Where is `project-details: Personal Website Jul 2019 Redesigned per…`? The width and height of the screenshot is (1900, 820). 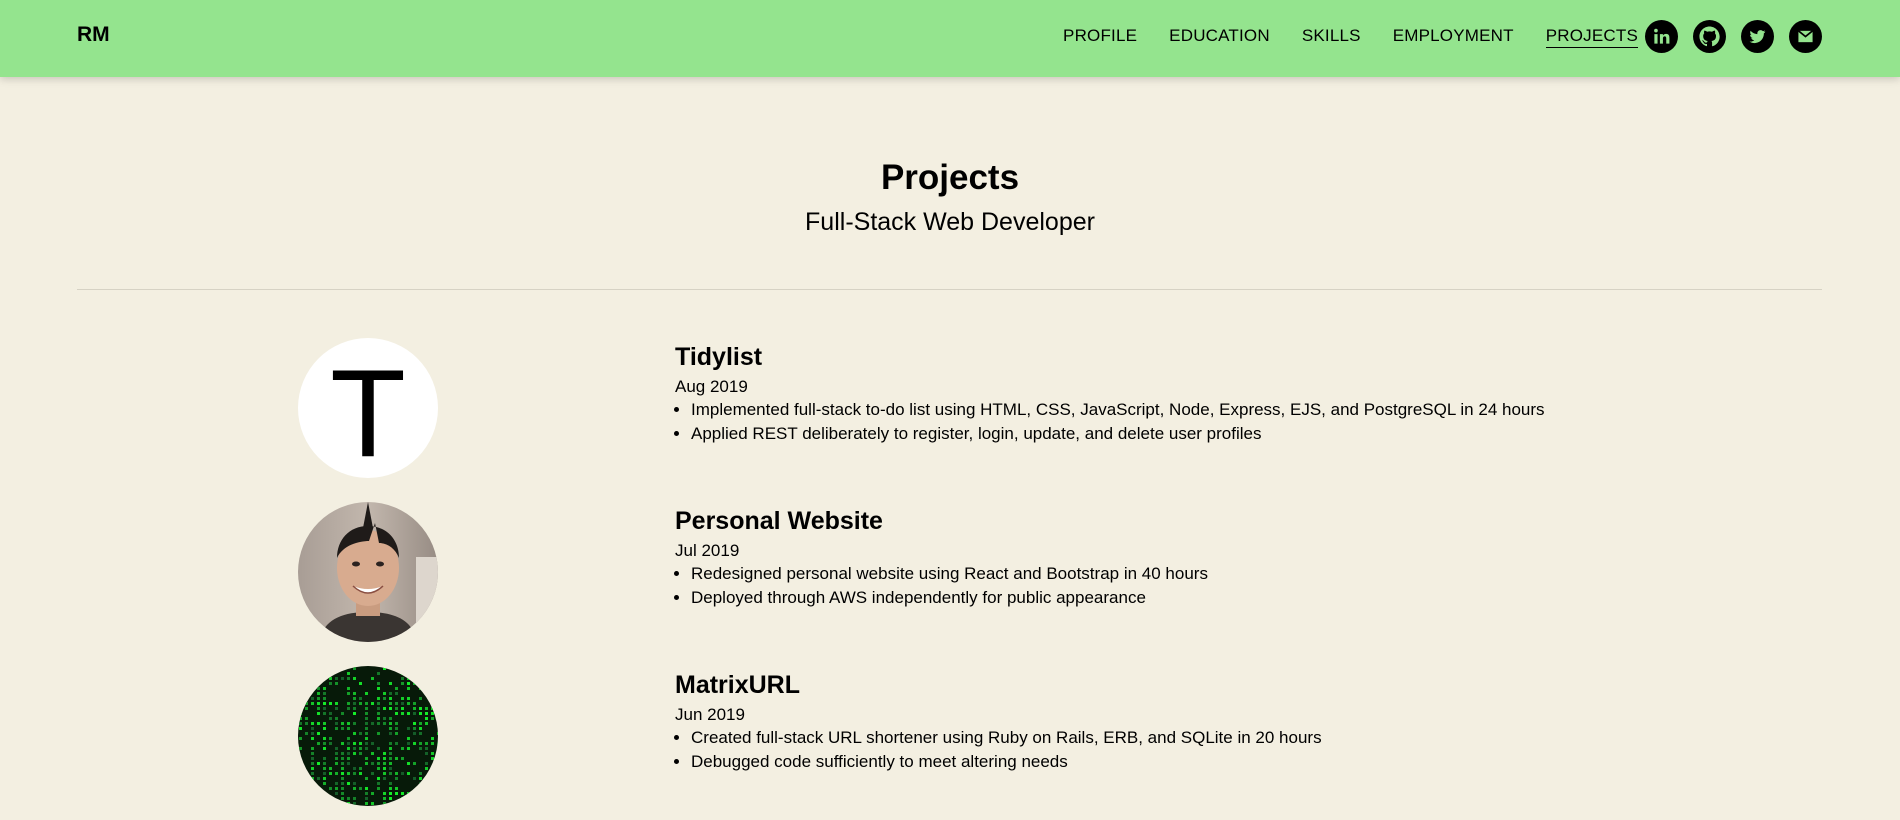
project-details: Personal Website Jul 2019 Redesigned per… is located at coordinates (941, 558).